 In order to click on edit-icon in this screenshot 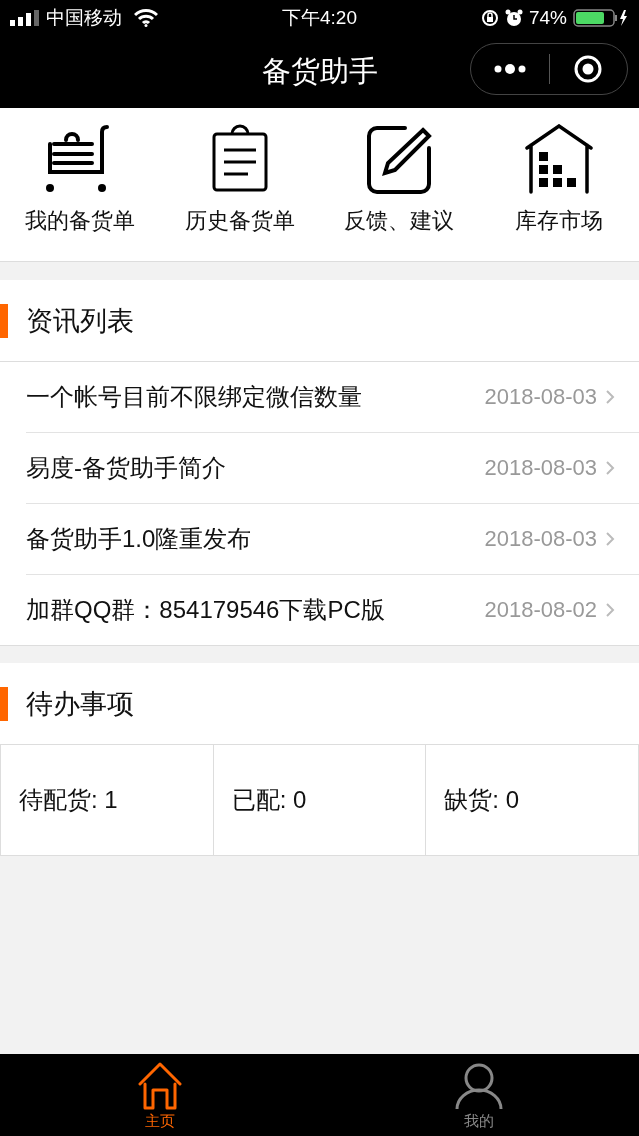, I will do `click(399, 159)`.